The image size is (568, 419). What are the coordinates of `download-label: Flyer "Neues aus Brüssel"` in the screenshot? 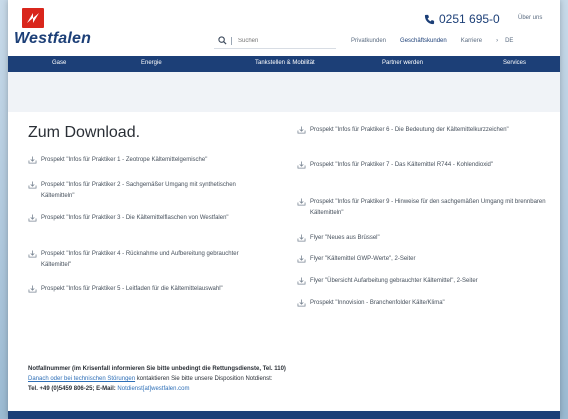 It's located at (345, 238).